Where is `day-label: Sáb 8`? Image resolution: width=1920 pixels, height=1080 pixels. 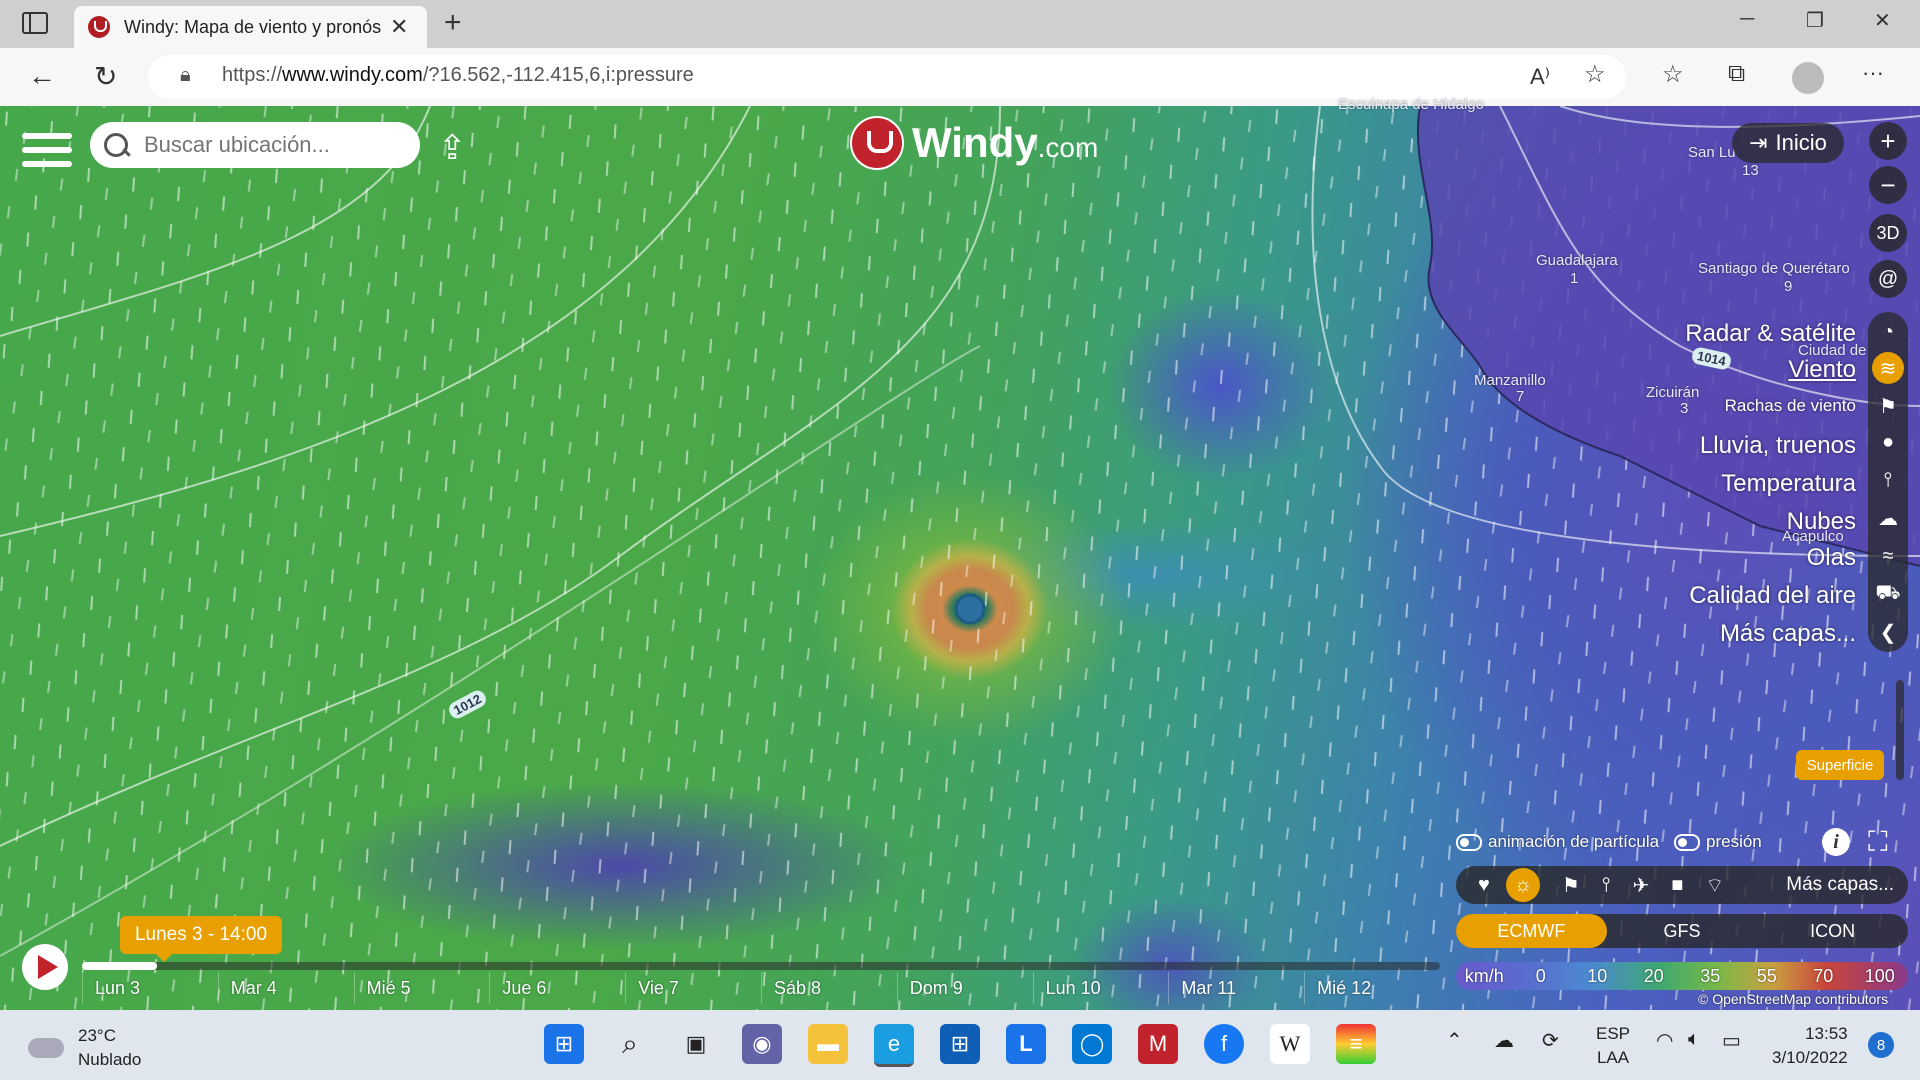 day-label: Sáb 8 is located at coordinates (828, 988).